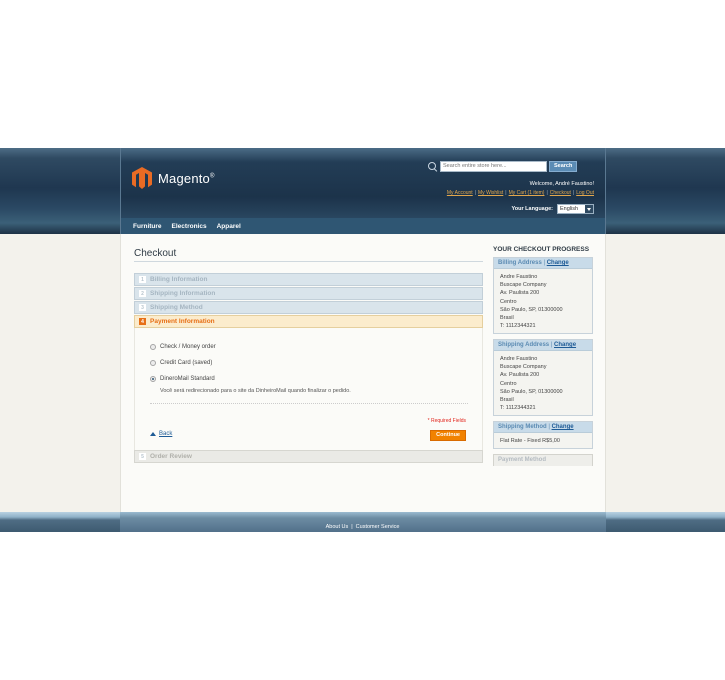 This screenshot has width=725, height=680. I want to click on payment-option-label: Credit Card (saved), so click(186, 363).